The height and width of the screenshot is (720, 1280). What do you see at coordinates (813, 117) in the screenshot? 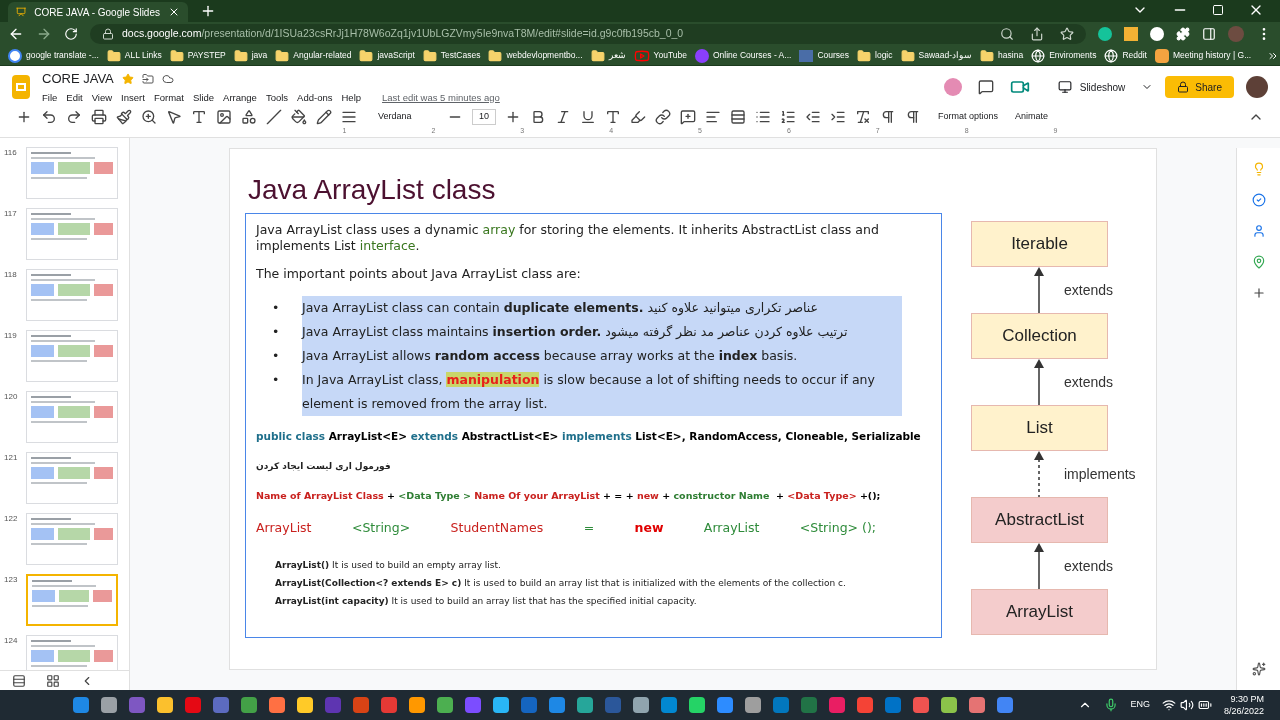
I see `indent-decrease-icon` at bounding box center [813, 117].